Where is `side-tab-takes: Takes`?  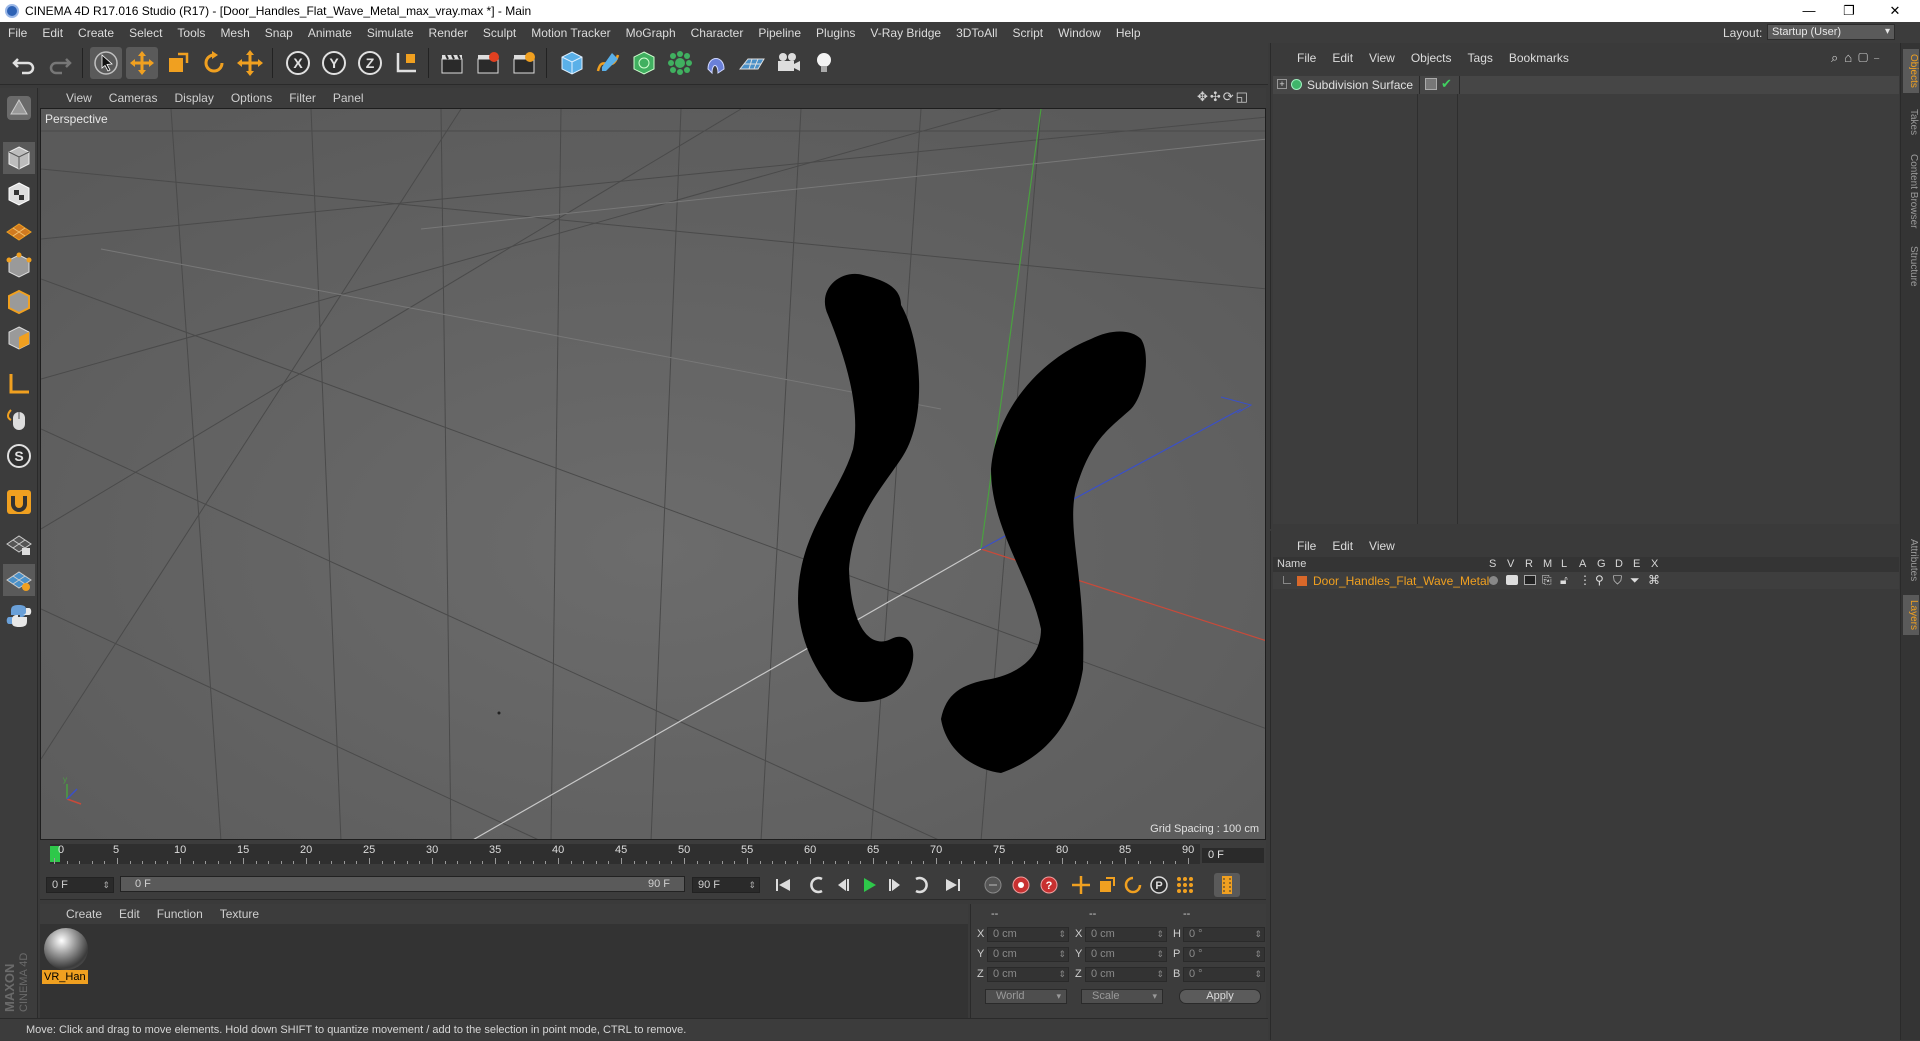
side-tab-takes: Takes is located at coordinates (1911, 122).